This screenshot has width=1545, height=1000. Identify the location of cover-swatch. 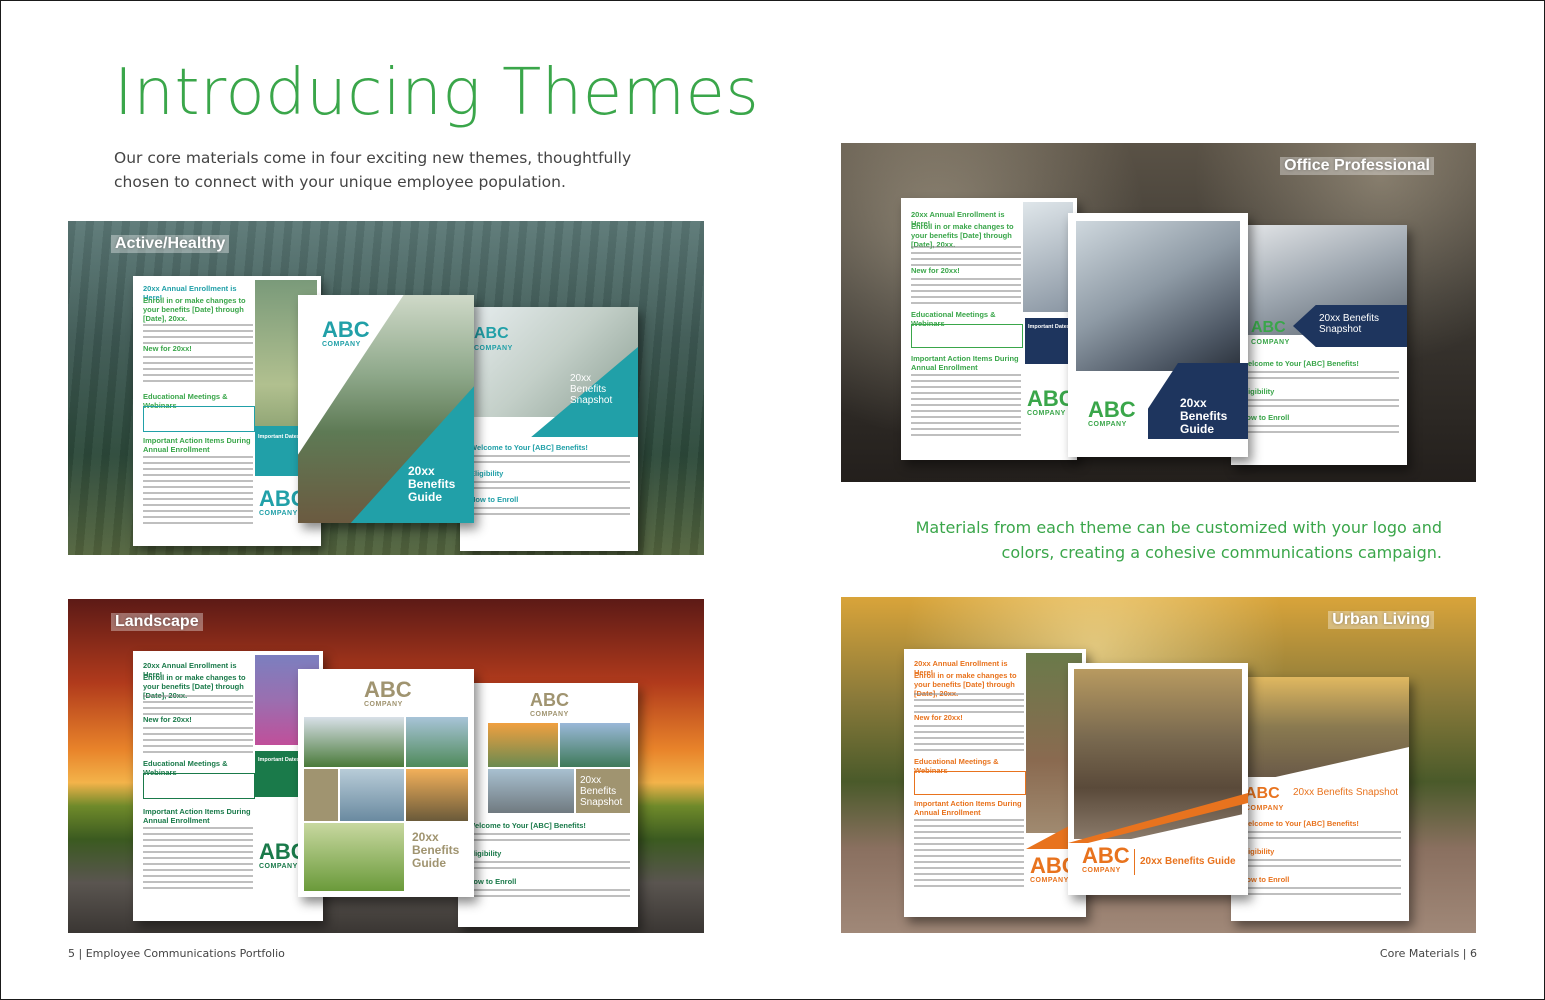
(321, 795).